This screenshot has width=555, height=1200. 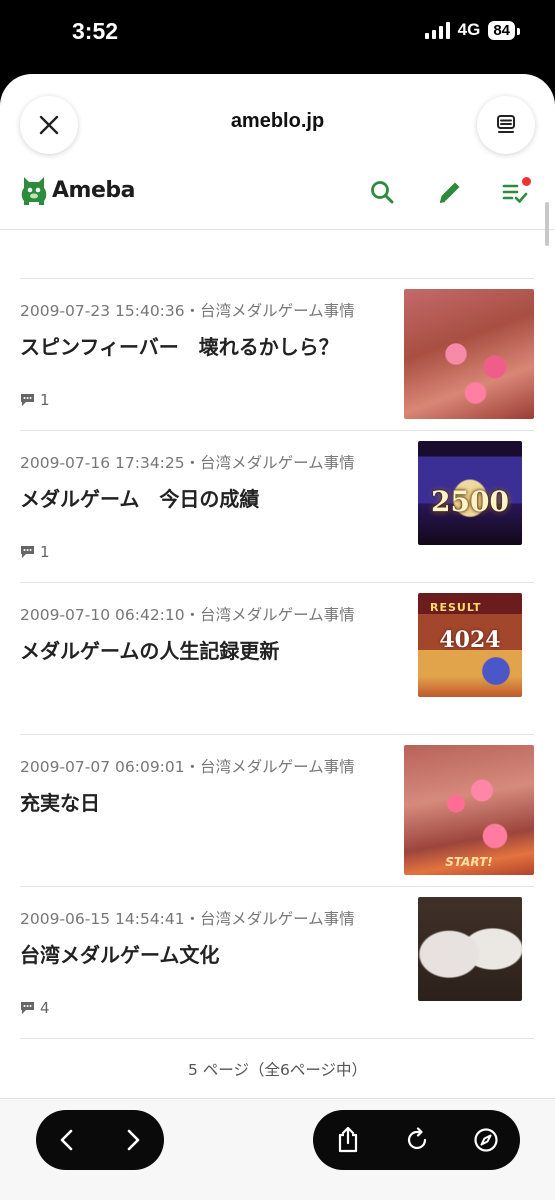 I want to click on compass-icon, so click(x=485, y=1140).